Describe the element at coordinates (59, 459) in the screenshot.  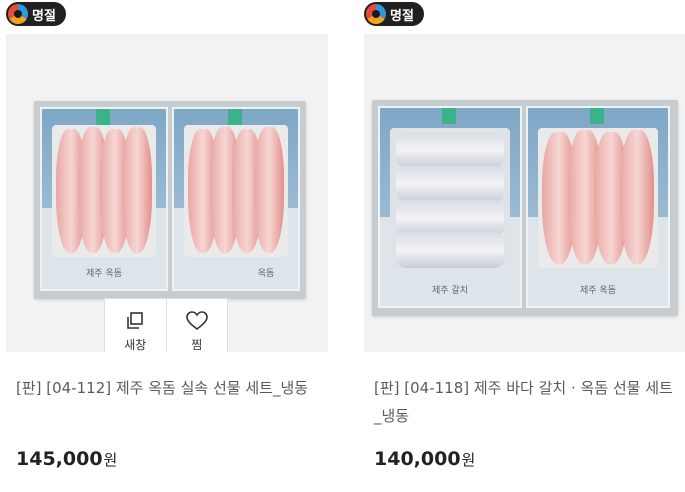
I see `price-value: 145,000` at that location.